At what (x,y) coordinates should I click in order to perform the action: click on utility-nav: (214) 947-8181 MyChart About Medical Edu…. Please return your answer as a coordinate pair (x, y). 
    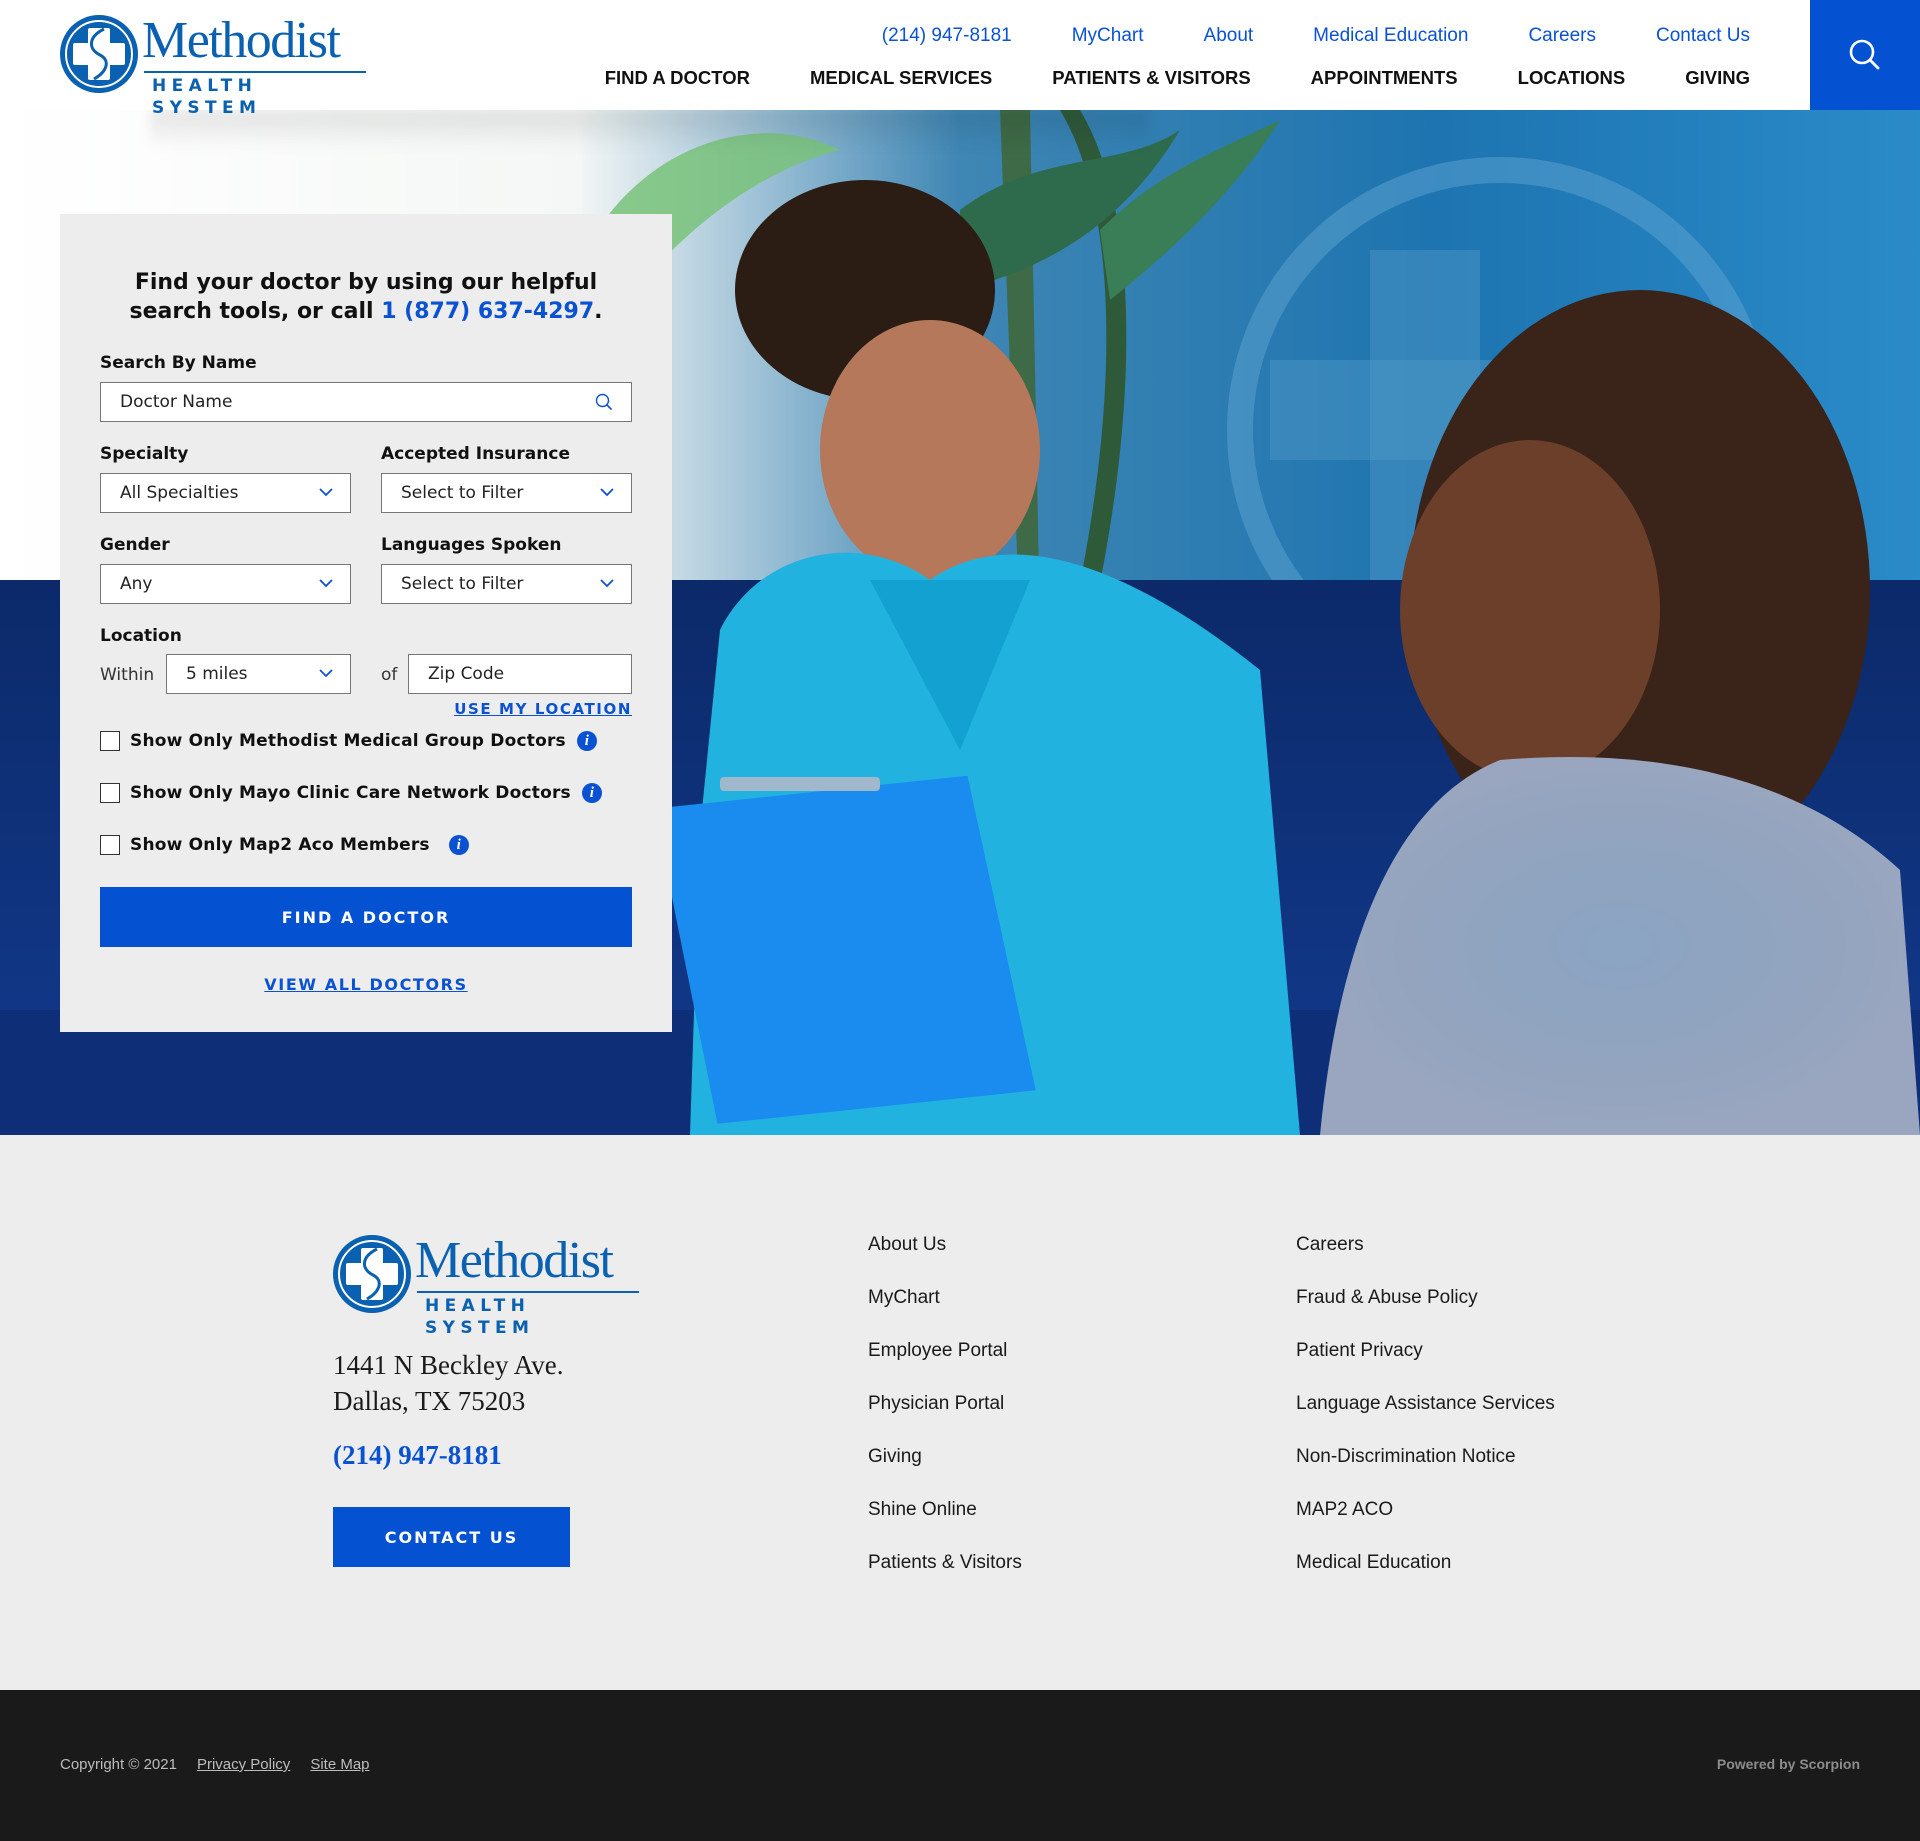
    Looking at the image, I should click on (1286, 36).